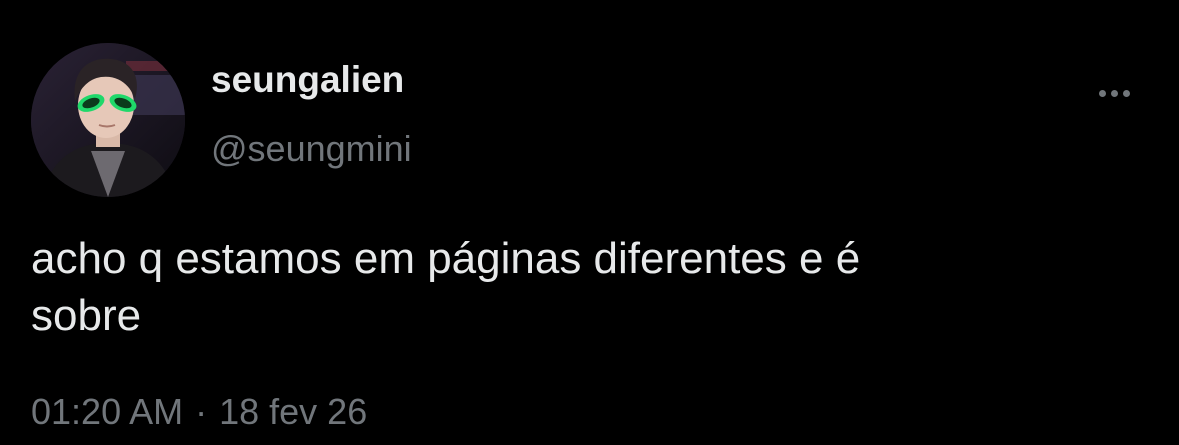 The height and width of the screenshot is (445, 1179). I want to click on user-handle: @seungmini, so click(311, 149).